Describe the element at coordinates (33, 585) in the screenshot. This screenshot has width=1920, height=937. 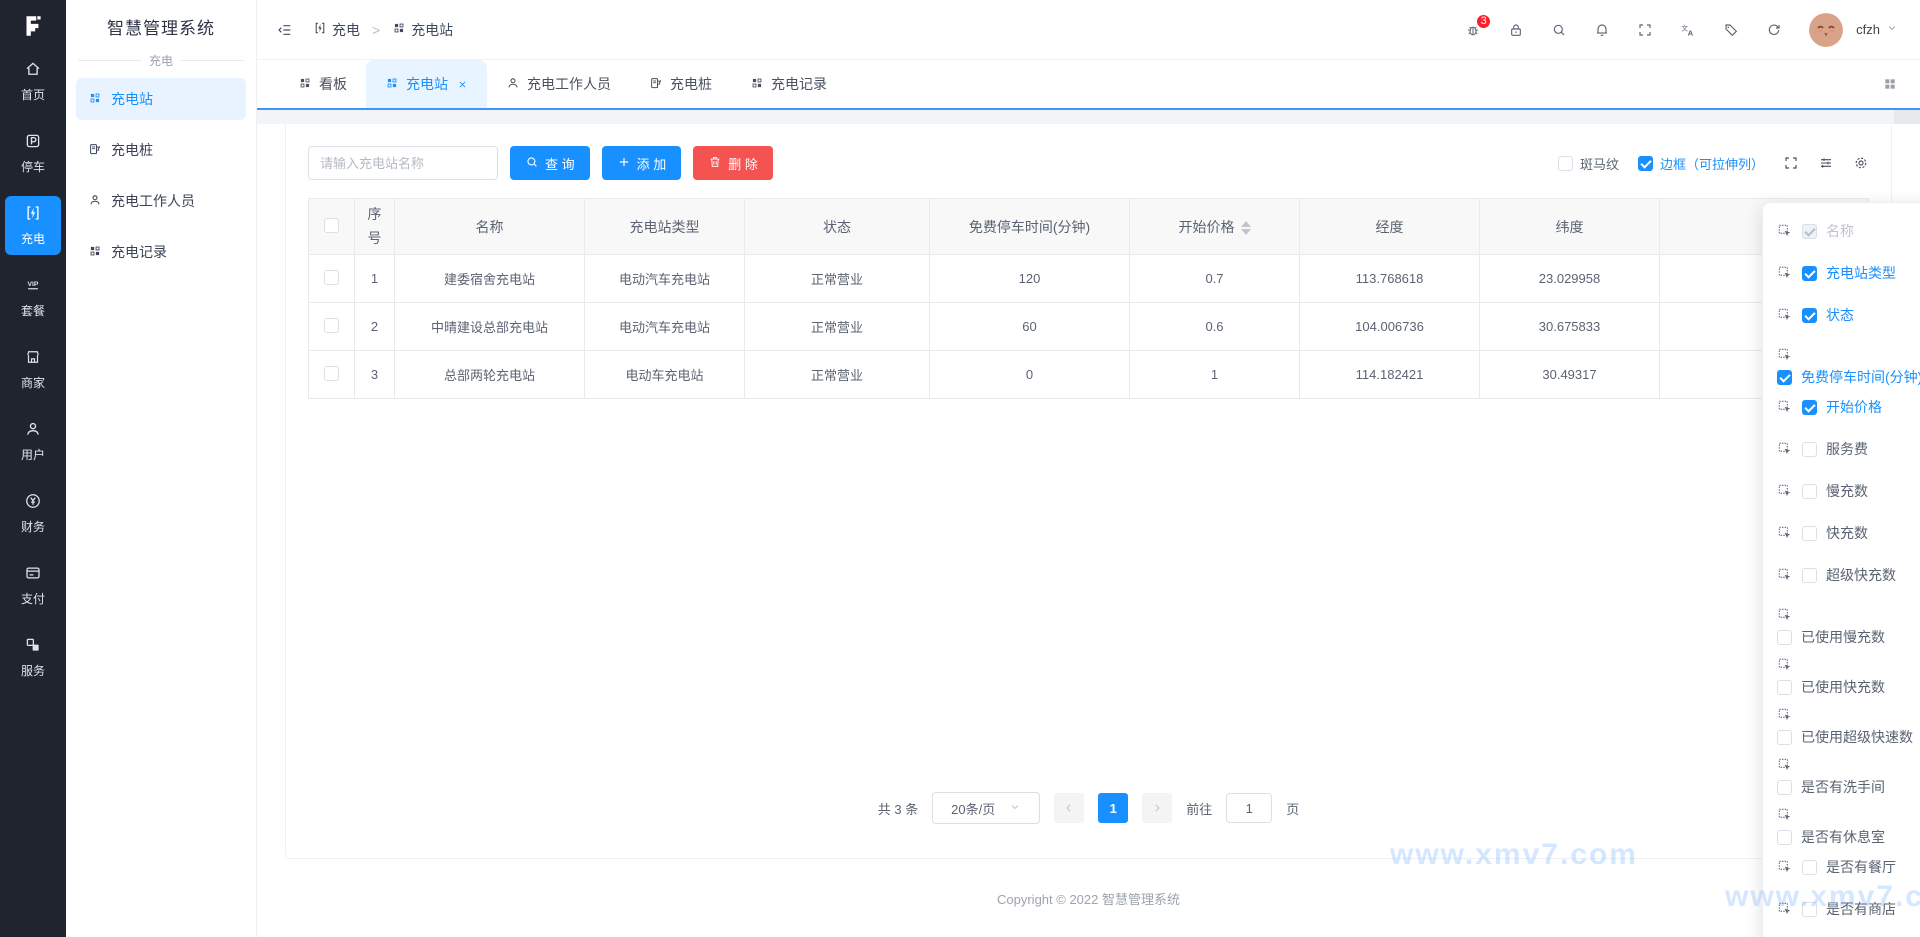
I see `sidebar-item-payment: 支付` at that location.